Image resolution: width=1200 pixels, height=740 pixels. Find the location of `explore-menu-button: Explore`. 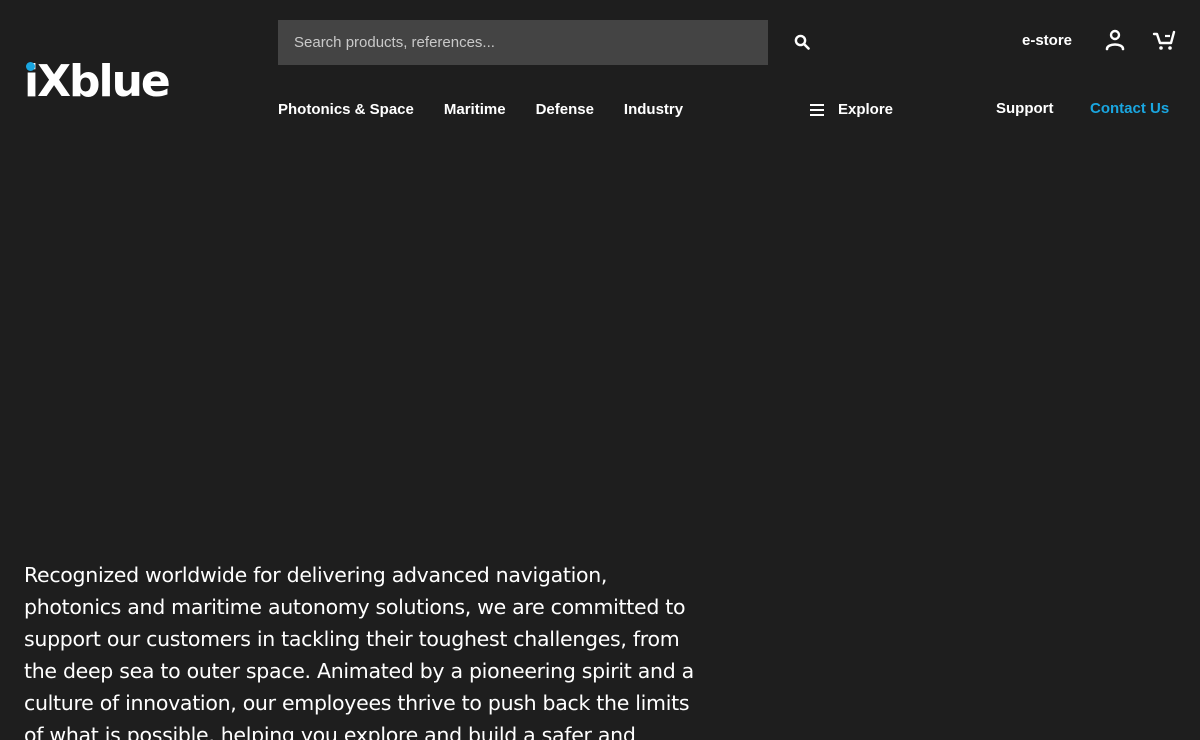

explore-menu-button: Explore is located at coordinates (851, 110).